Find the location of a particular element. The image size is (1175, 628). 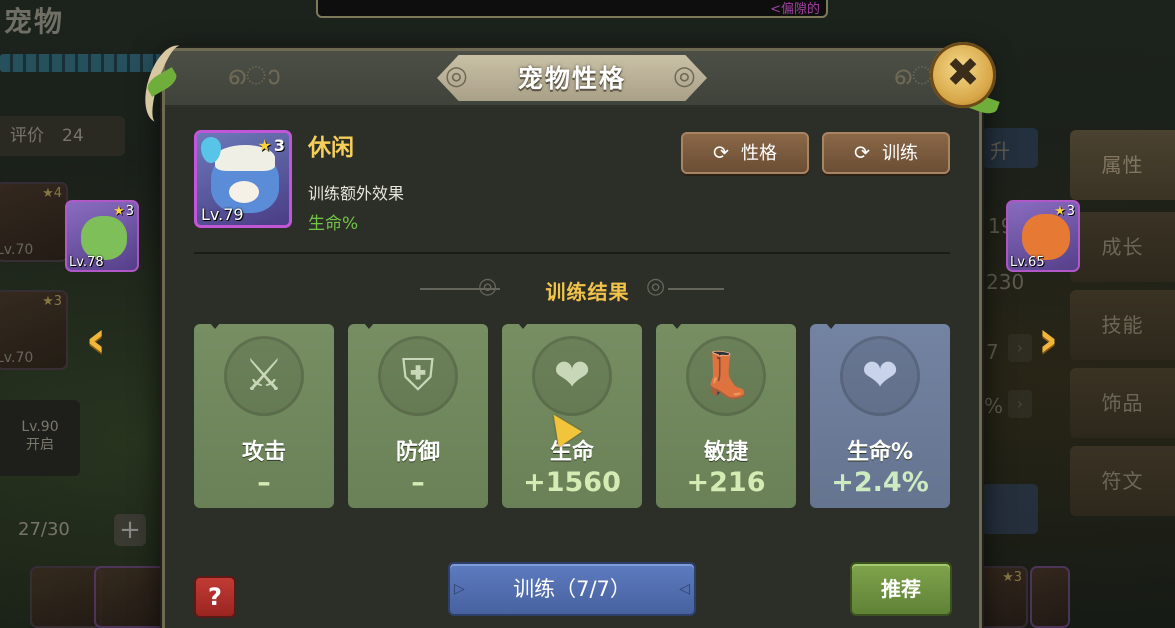

shield-icon: ⛨ is located at coordinates (418, 376).